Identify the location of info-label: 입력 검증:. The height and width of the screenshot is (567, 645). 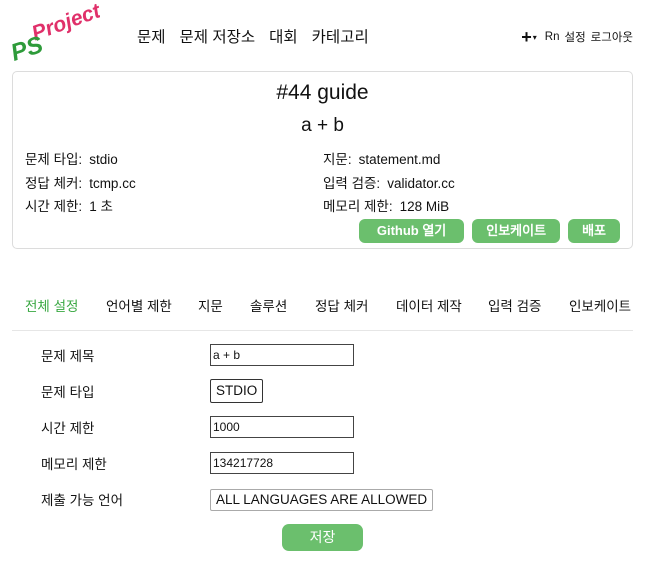
(352, 183).